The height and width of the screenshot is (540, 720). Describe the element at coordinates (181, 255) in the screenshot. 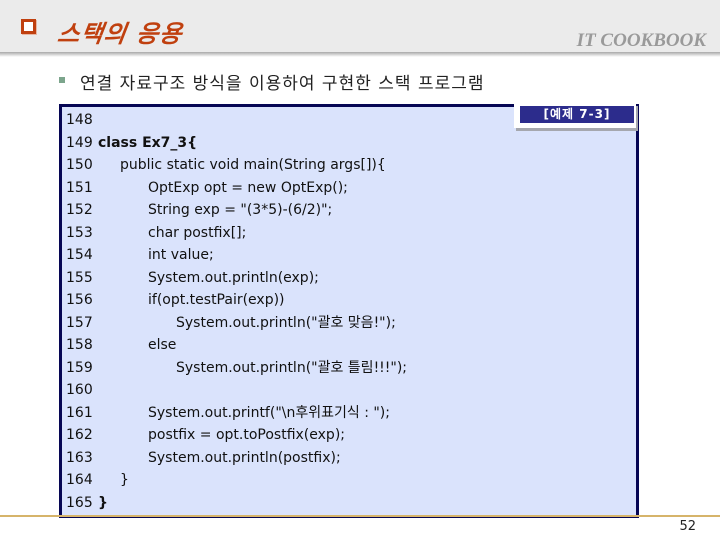

I see `code-text: int value;` at that location.